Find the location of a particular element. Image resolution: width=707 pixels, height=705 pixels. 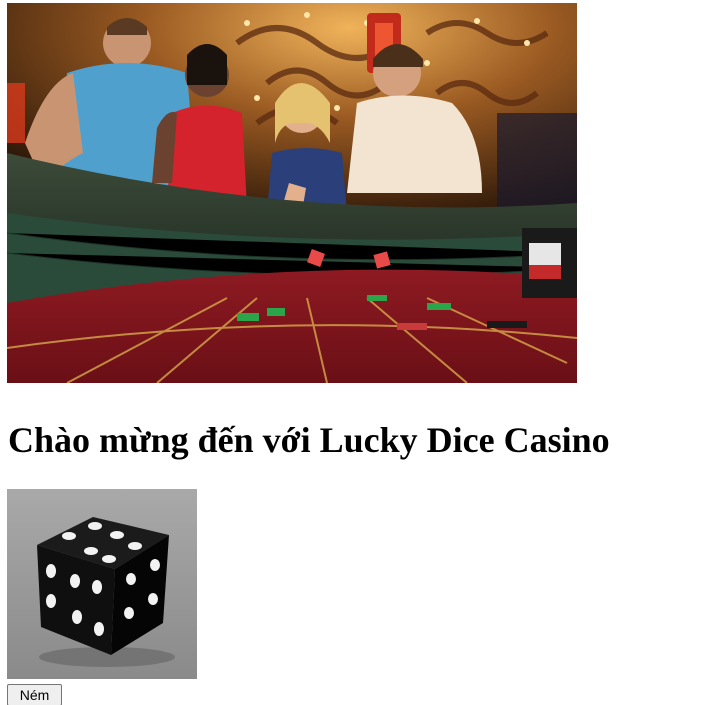

dice-image is located at coordinates (102, 584).